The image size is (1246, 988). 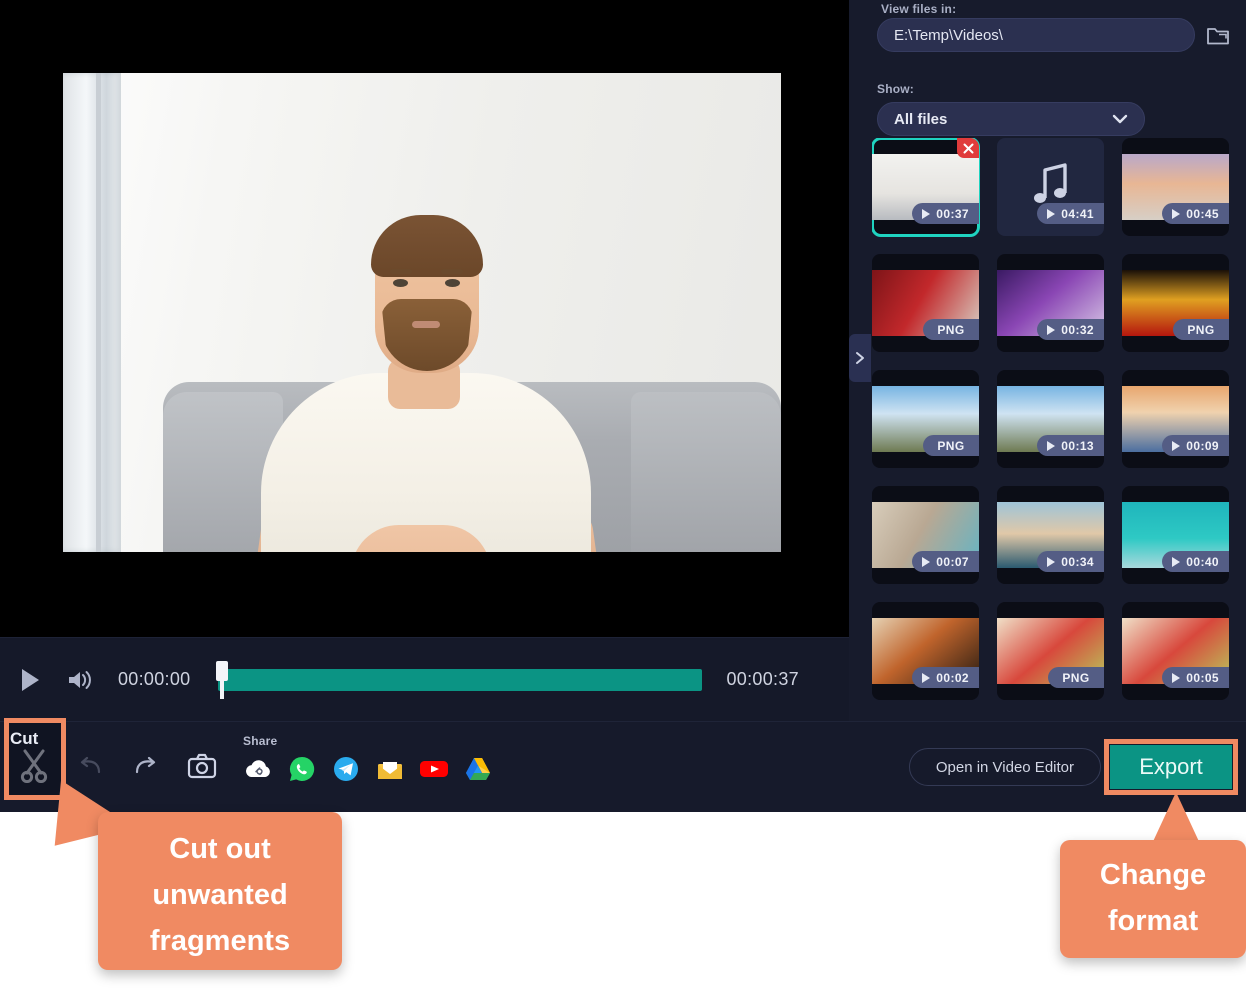 What do you see at coordinates (1050, 535) in the screenshot?
I see `file-thumbnail: 00:34` at bounding box center [1050, 535].